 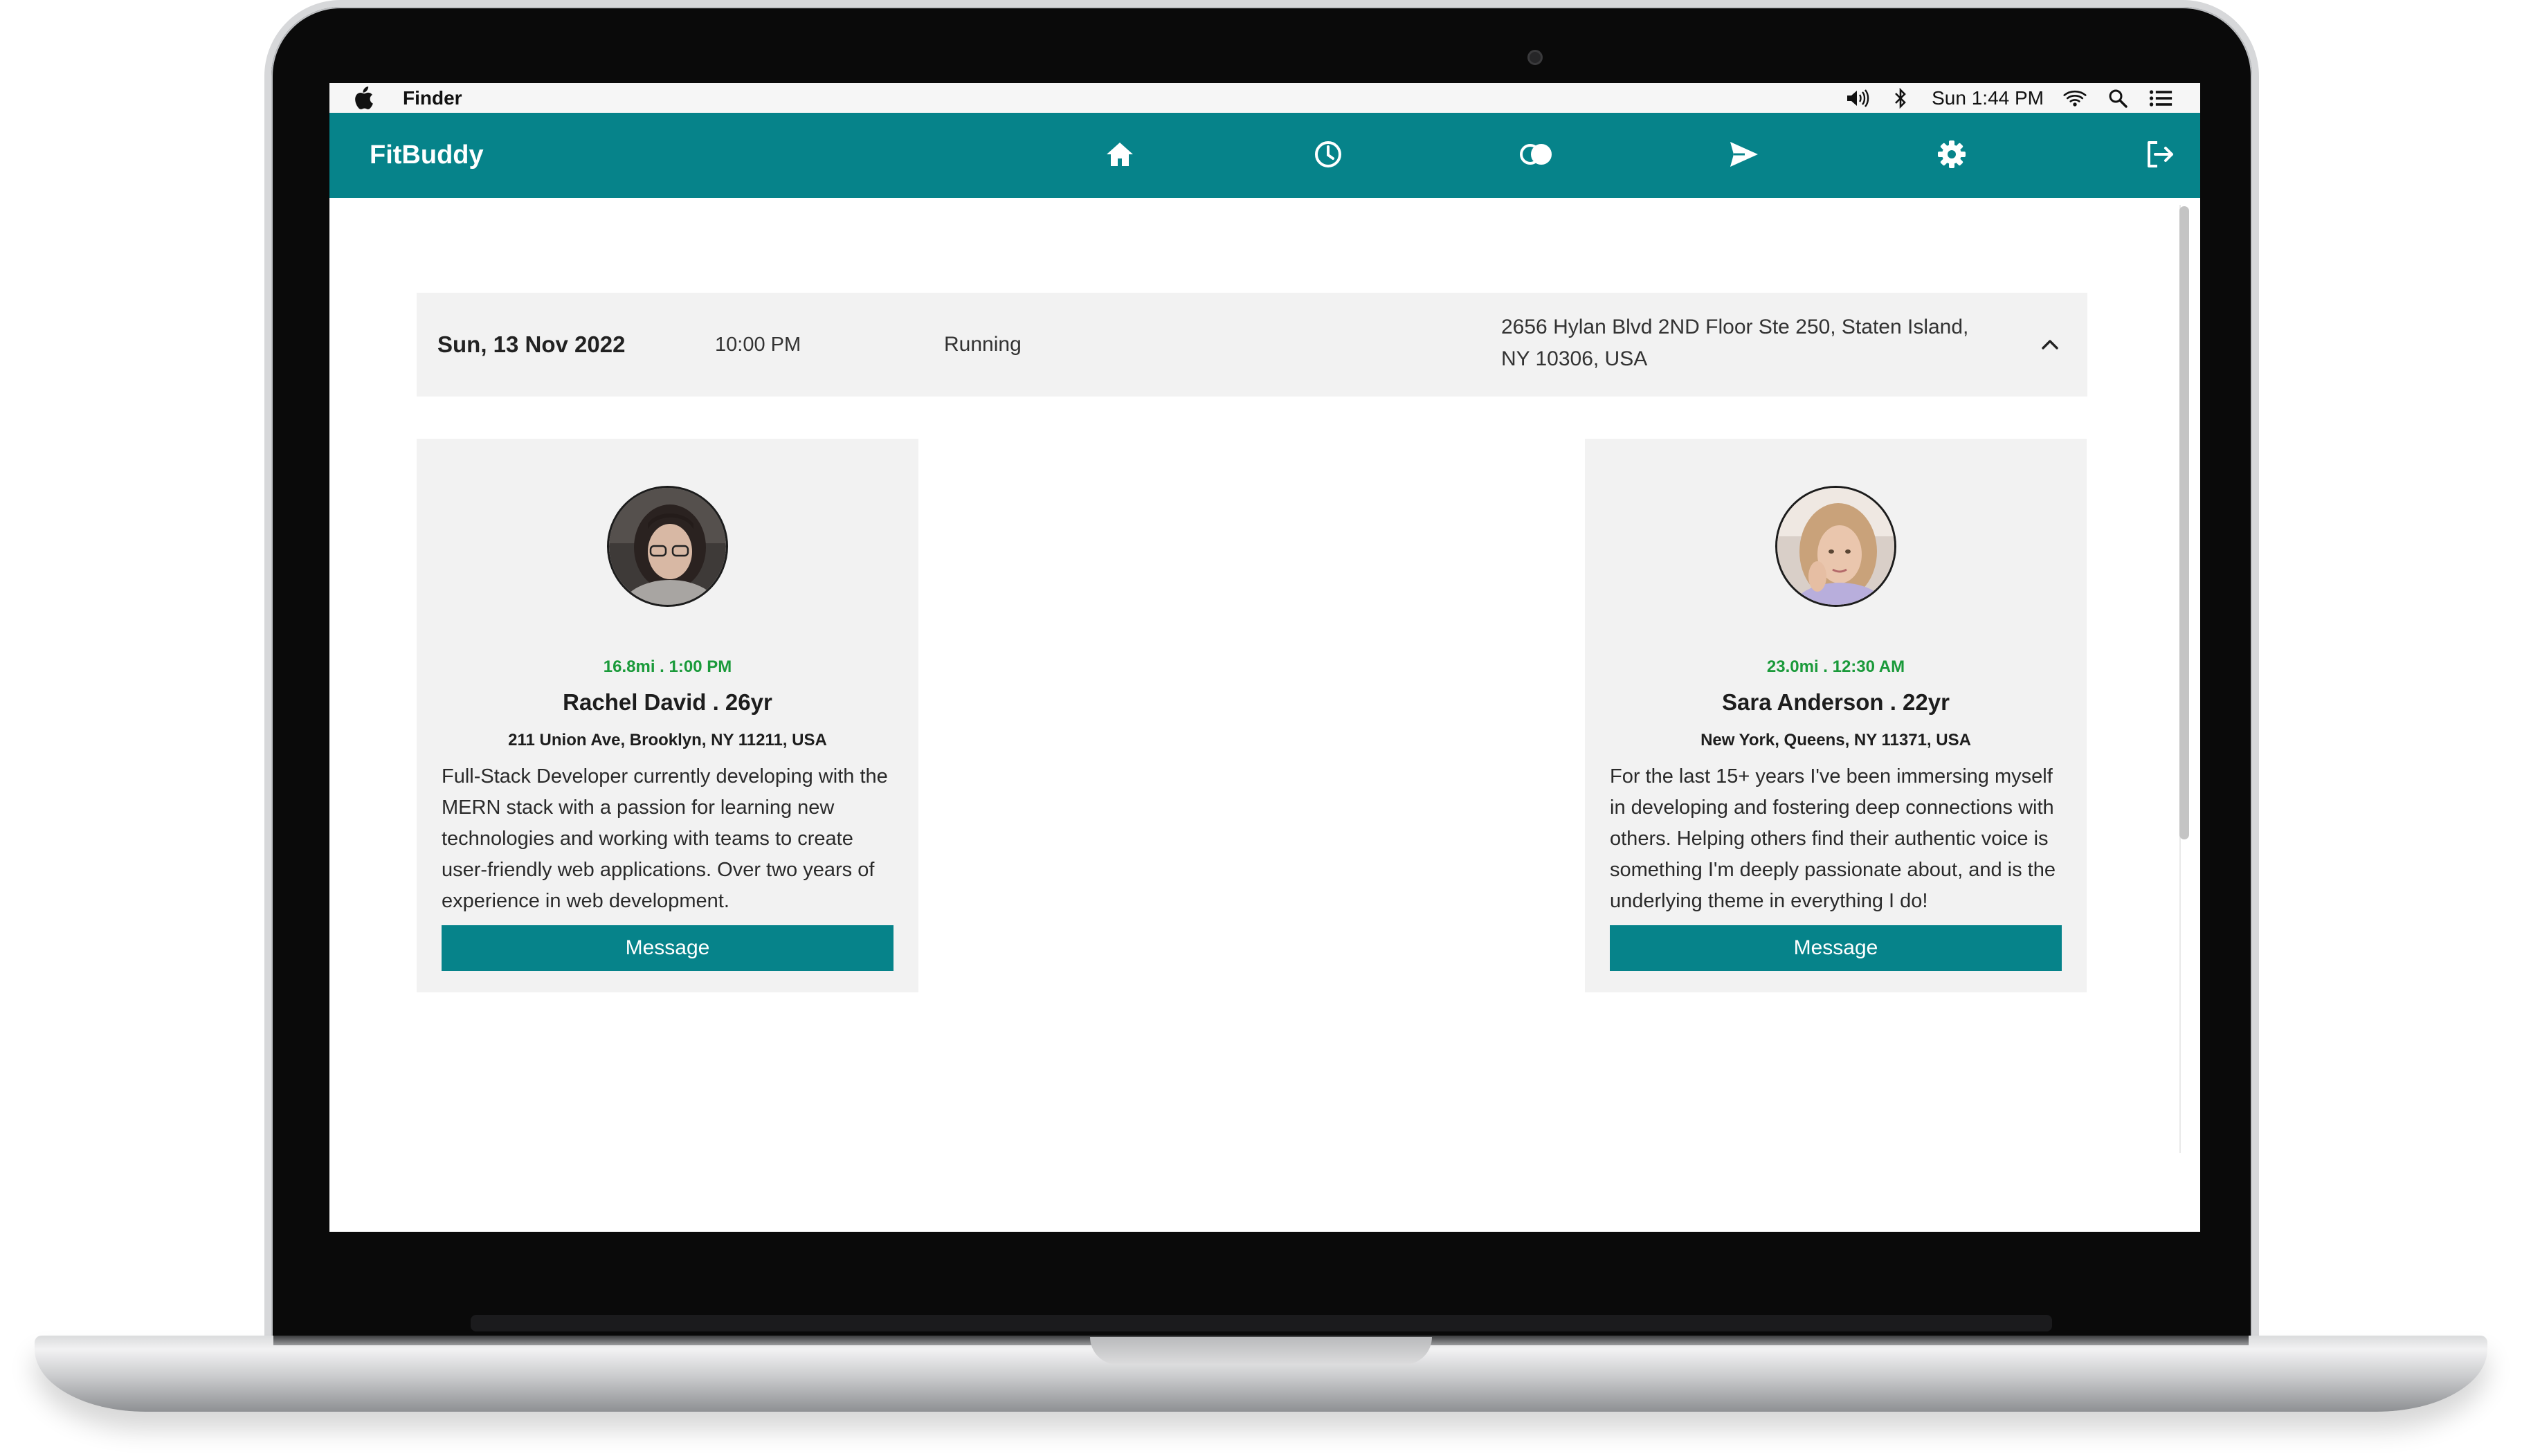 I want to click on wifi-icon, so click(x=2075, y=98).